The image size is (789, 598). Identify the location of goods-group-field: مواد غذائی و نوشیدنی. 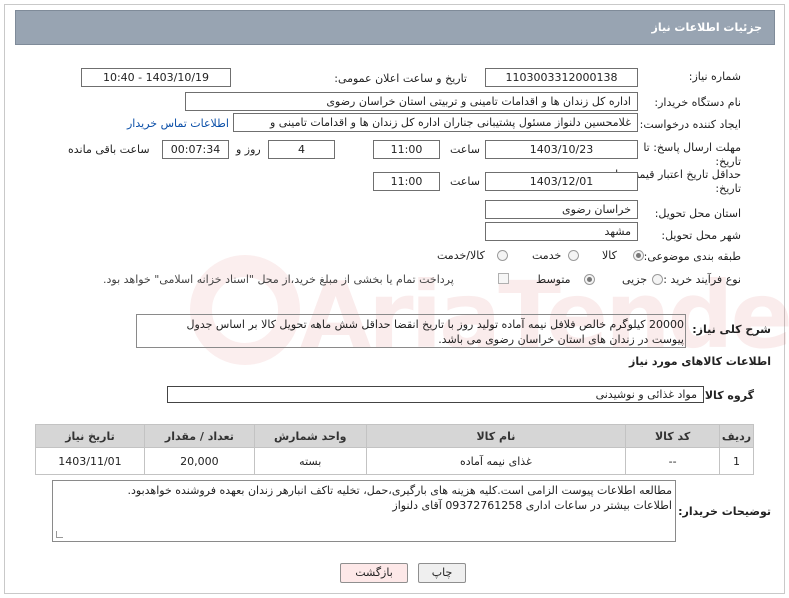
(435, 394).